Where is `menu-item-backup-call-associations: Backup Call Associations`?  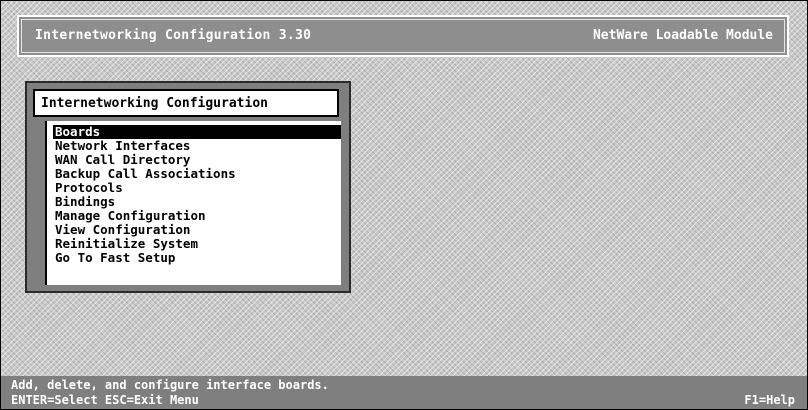 menu-item-backup-call-associations: Backup Call Associations is located at coordinates (197, 174).